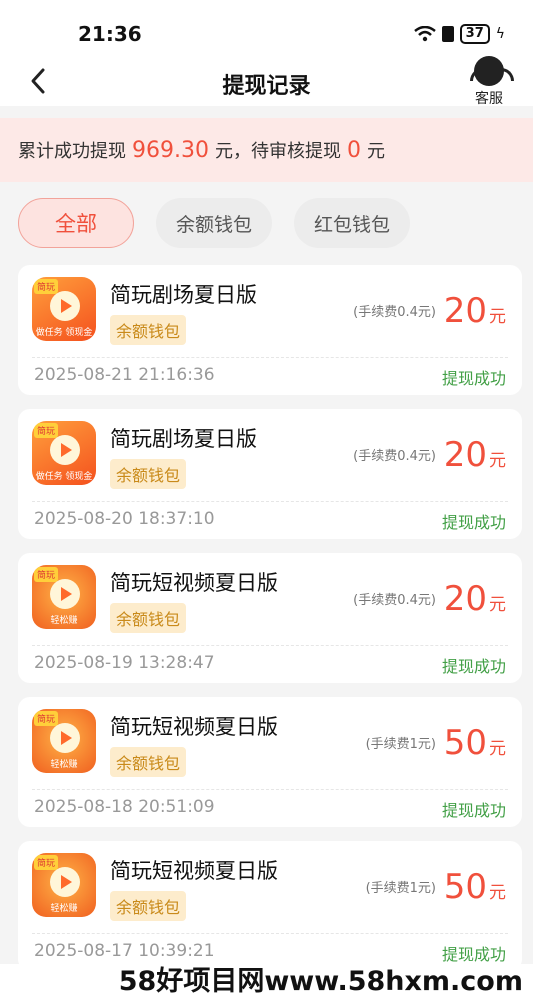  Describe the element at coordinates (489, 99) in the screenshot. I see `customer-service-label: 客服` at that location.